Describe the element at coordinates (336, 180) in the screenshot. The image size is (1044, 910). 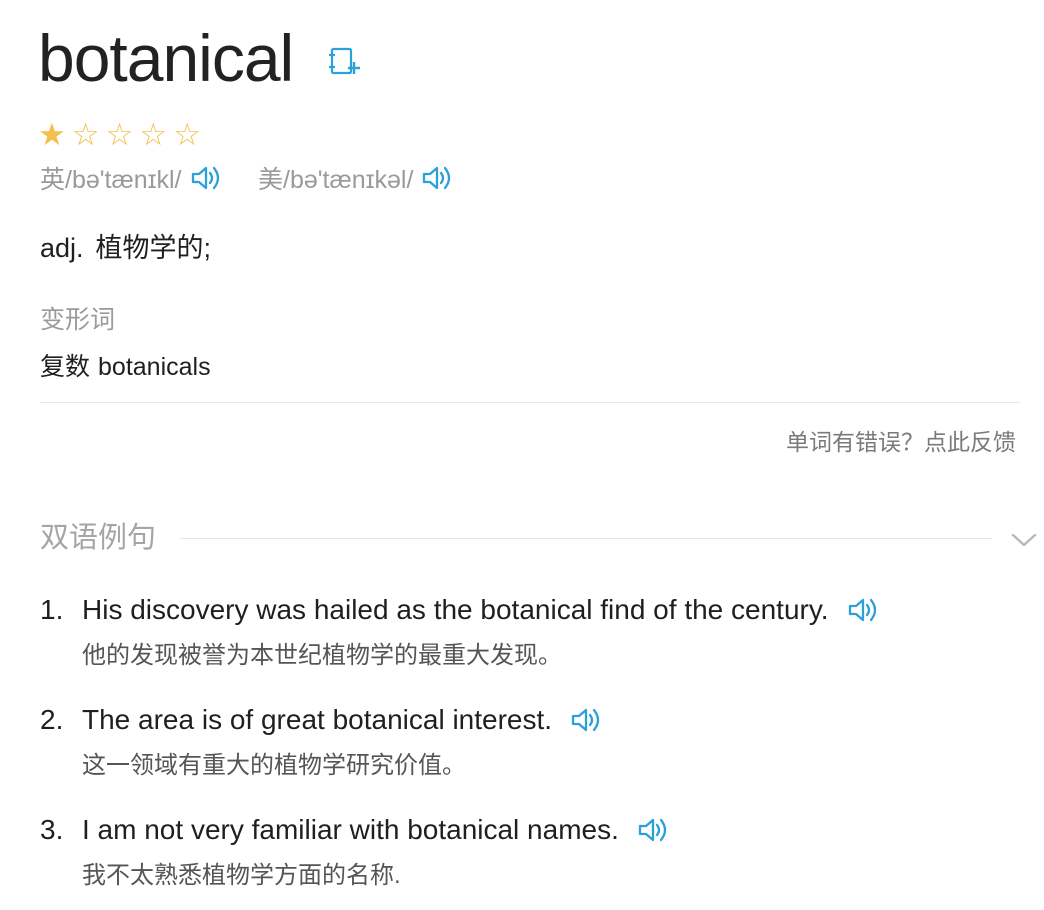
I see `phonetic-us-text: 美/bə'tænɪkəl/` at that location.